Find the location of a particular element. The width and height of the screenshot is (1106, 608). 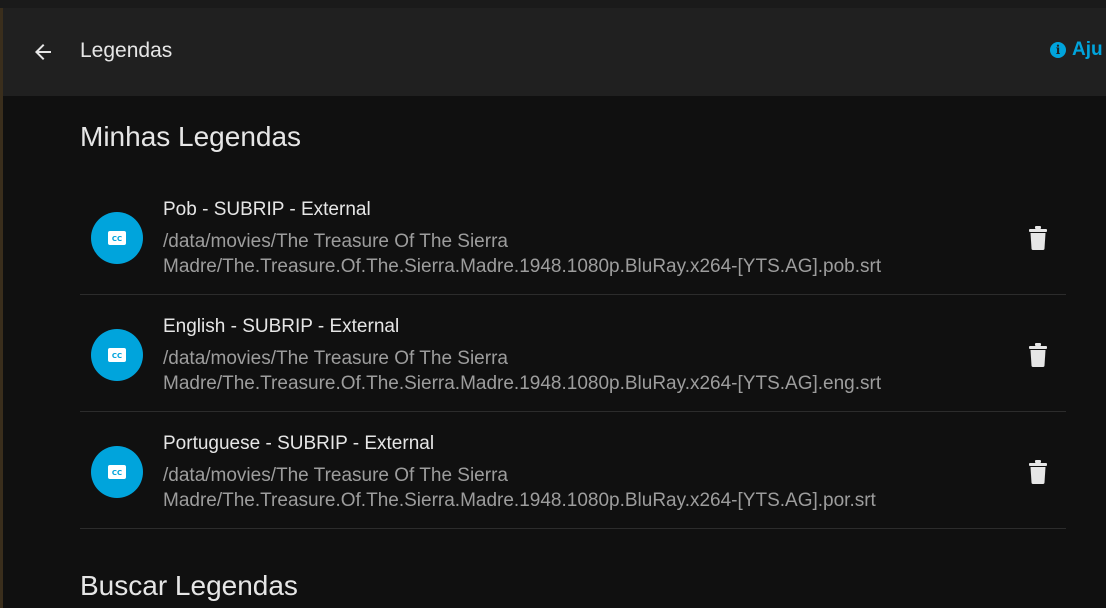

arrow-left-icon is located at coordinates (43, 52).